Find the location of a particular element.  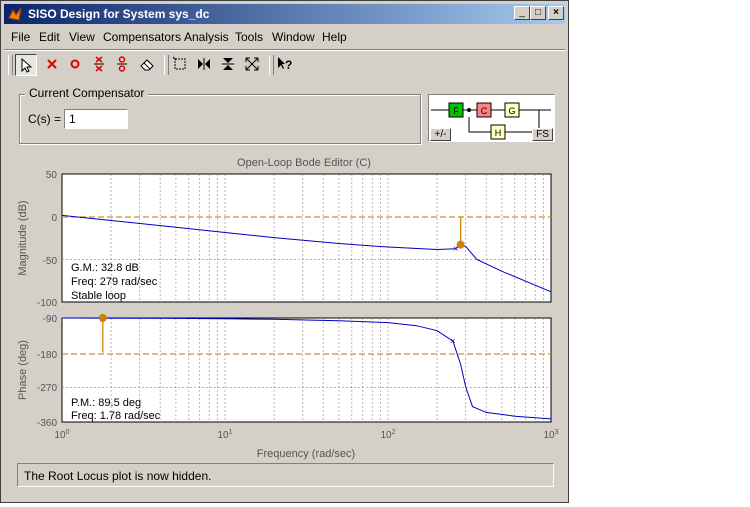

close-button: × is located at coordinates (556, 13).